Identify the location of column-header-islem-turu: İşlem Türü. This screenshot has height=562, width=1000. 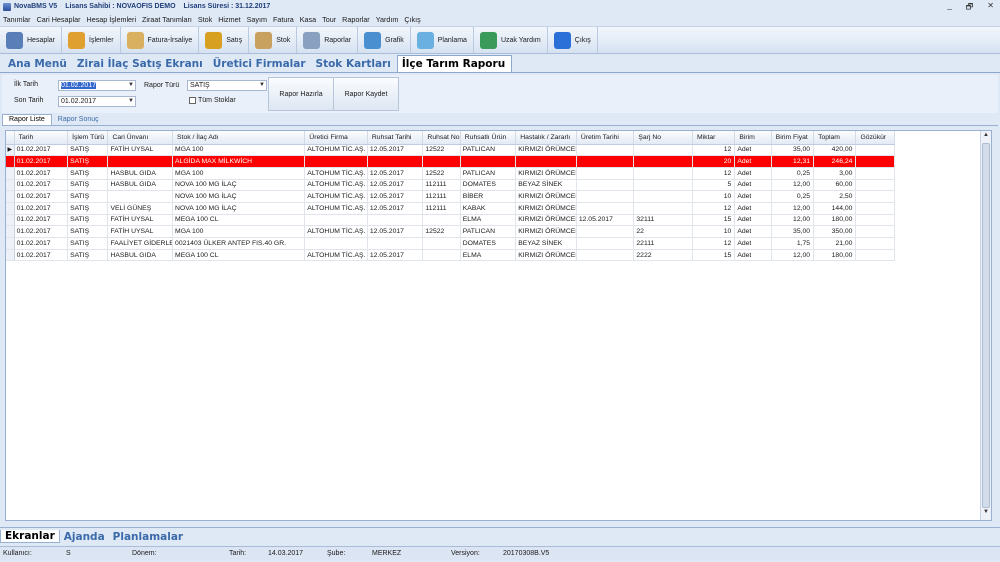
(88, 138).